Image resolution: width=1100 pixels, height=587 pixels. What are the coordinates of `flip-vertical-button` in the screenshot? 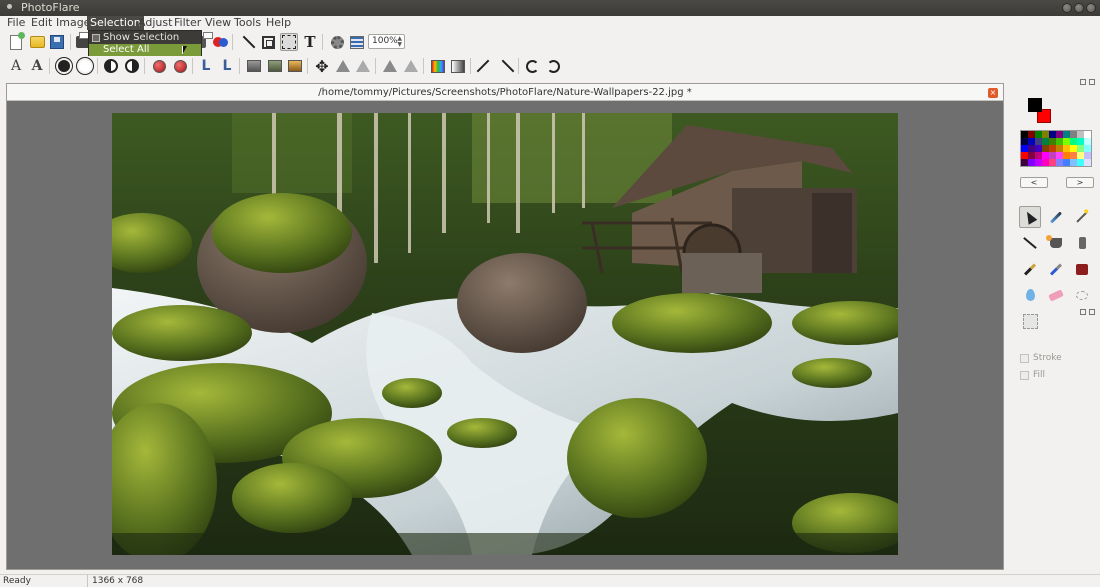 It's located at (506, 66).